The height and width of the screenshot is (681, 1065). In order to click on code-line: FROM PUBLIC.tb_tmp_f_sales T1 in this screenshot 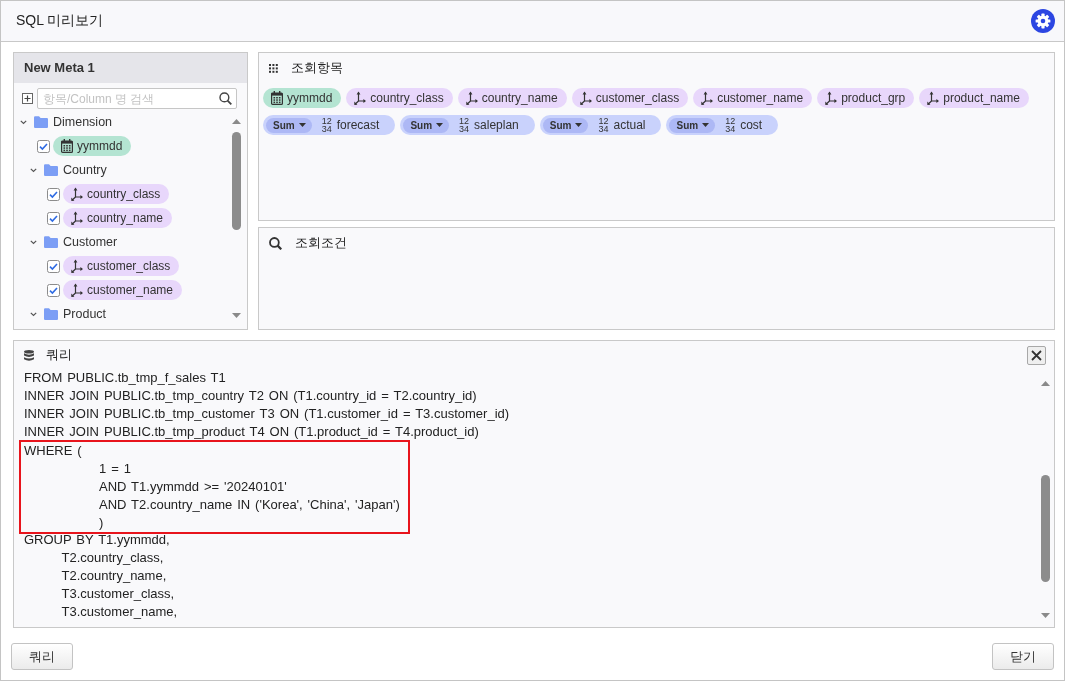, I will do `click(125, 378)`.